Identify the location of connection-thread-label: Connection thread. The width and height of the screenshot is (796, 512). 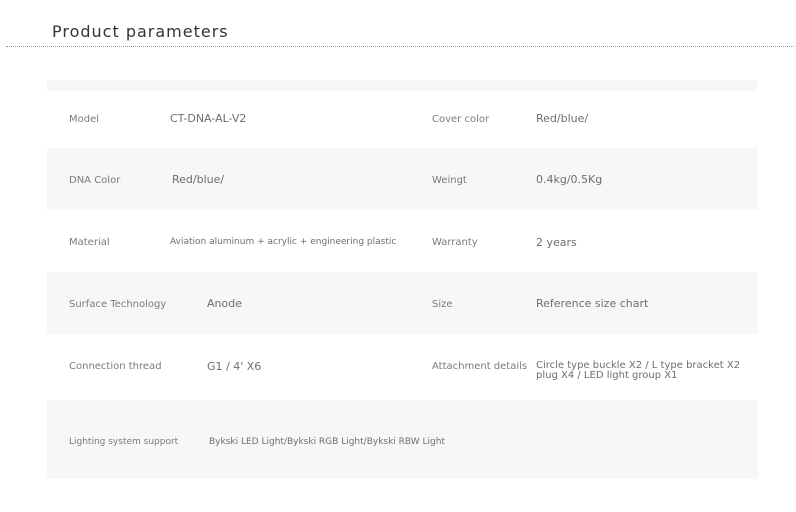
(115, 366).